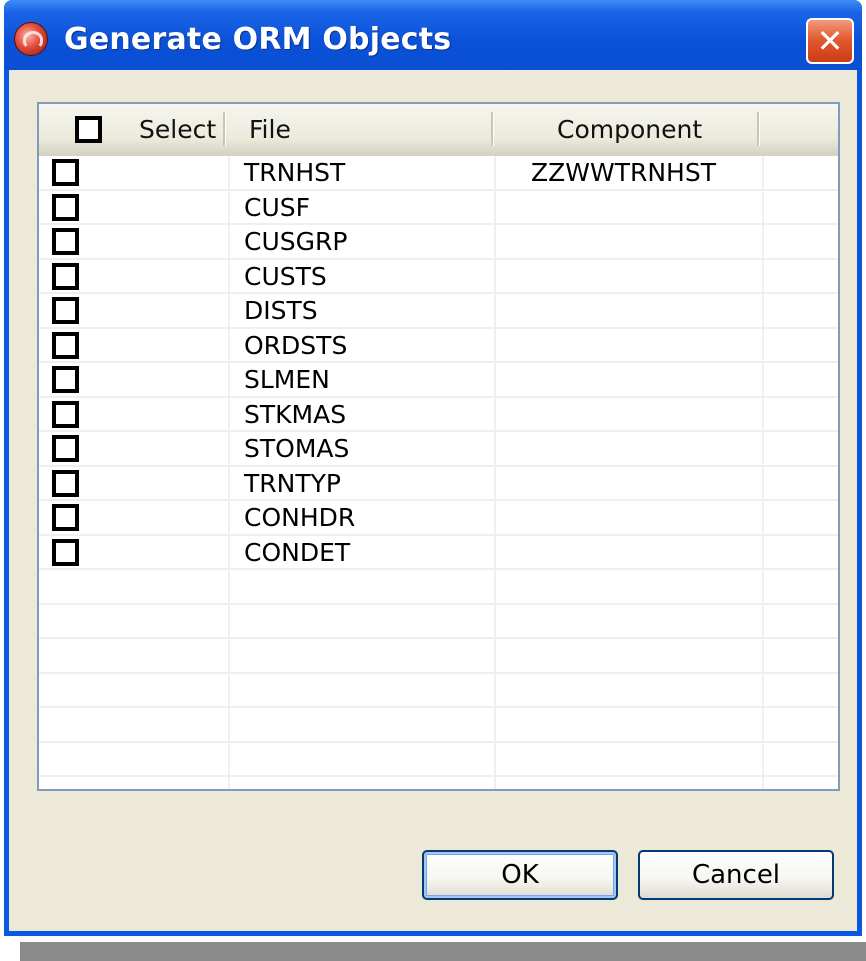  I want to click on select-all-checkbox, so click(88, 129).